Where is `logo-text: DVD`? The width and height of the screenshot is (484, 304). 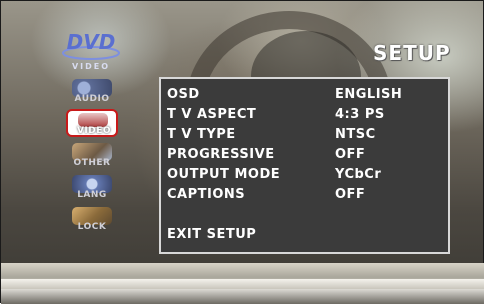
logo-text: DVD is located at coordinates (91, 42).